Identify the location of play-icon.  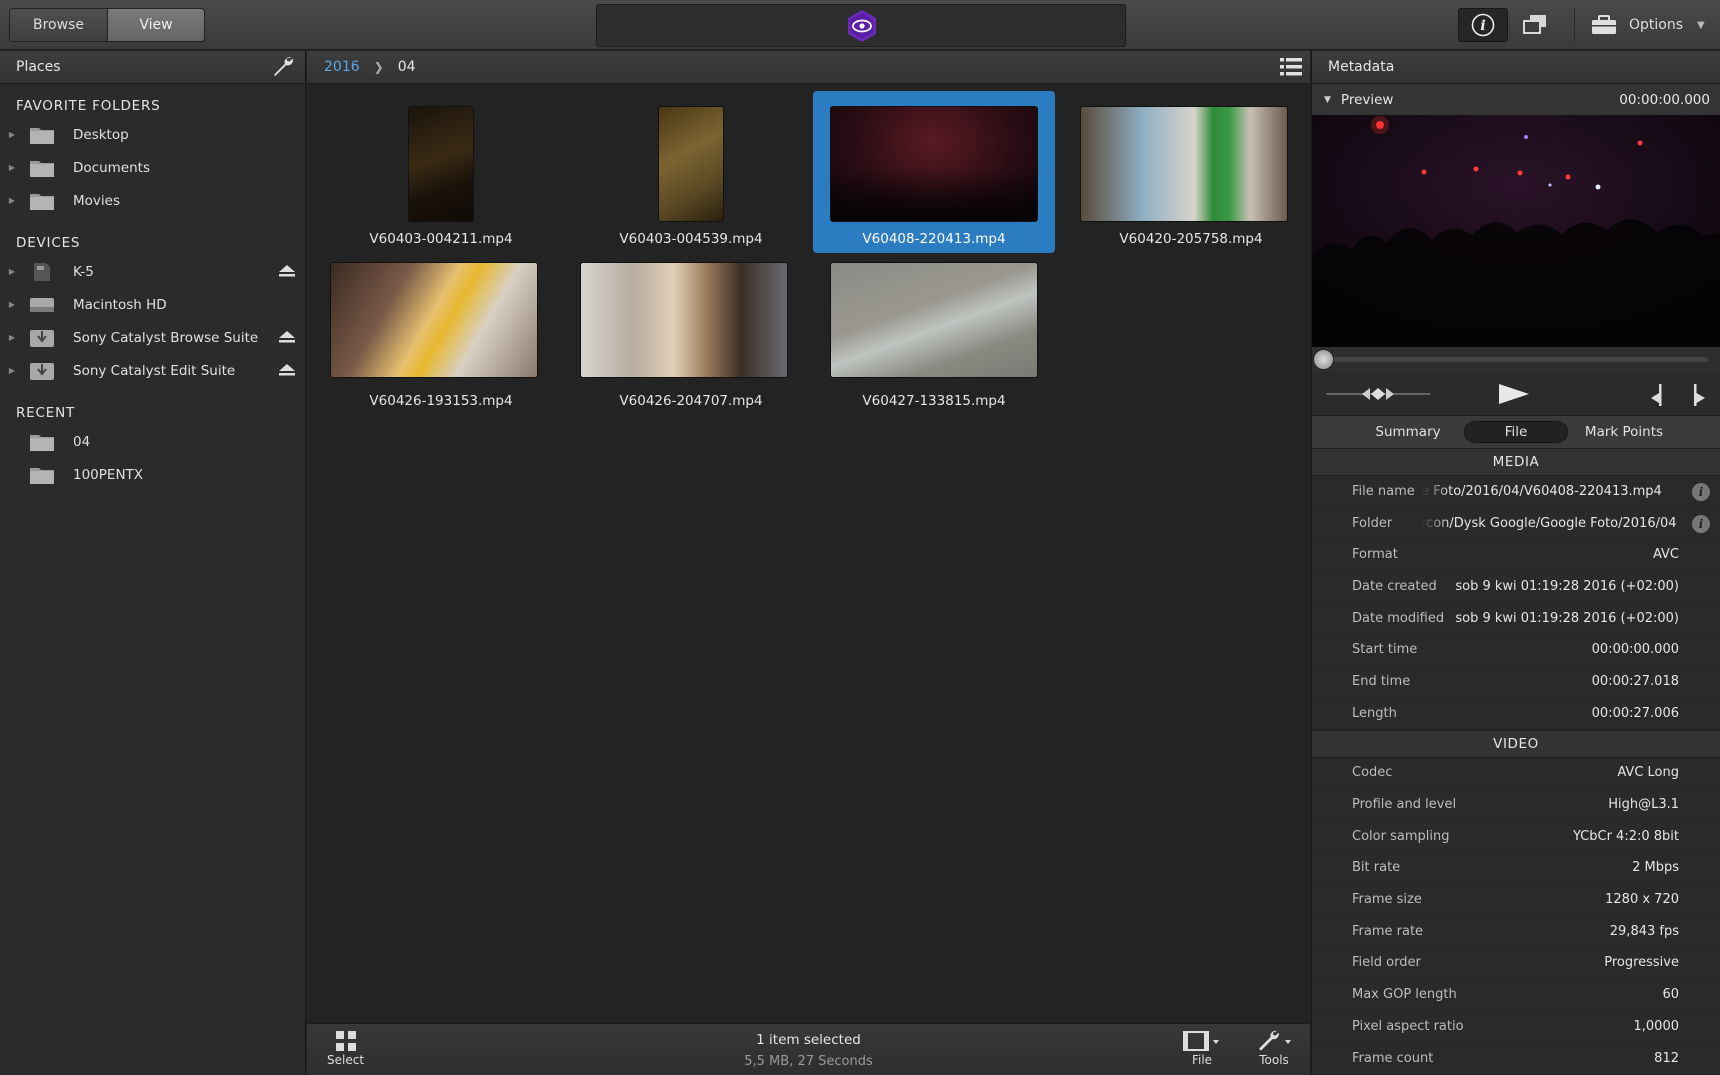
(1514, 394).